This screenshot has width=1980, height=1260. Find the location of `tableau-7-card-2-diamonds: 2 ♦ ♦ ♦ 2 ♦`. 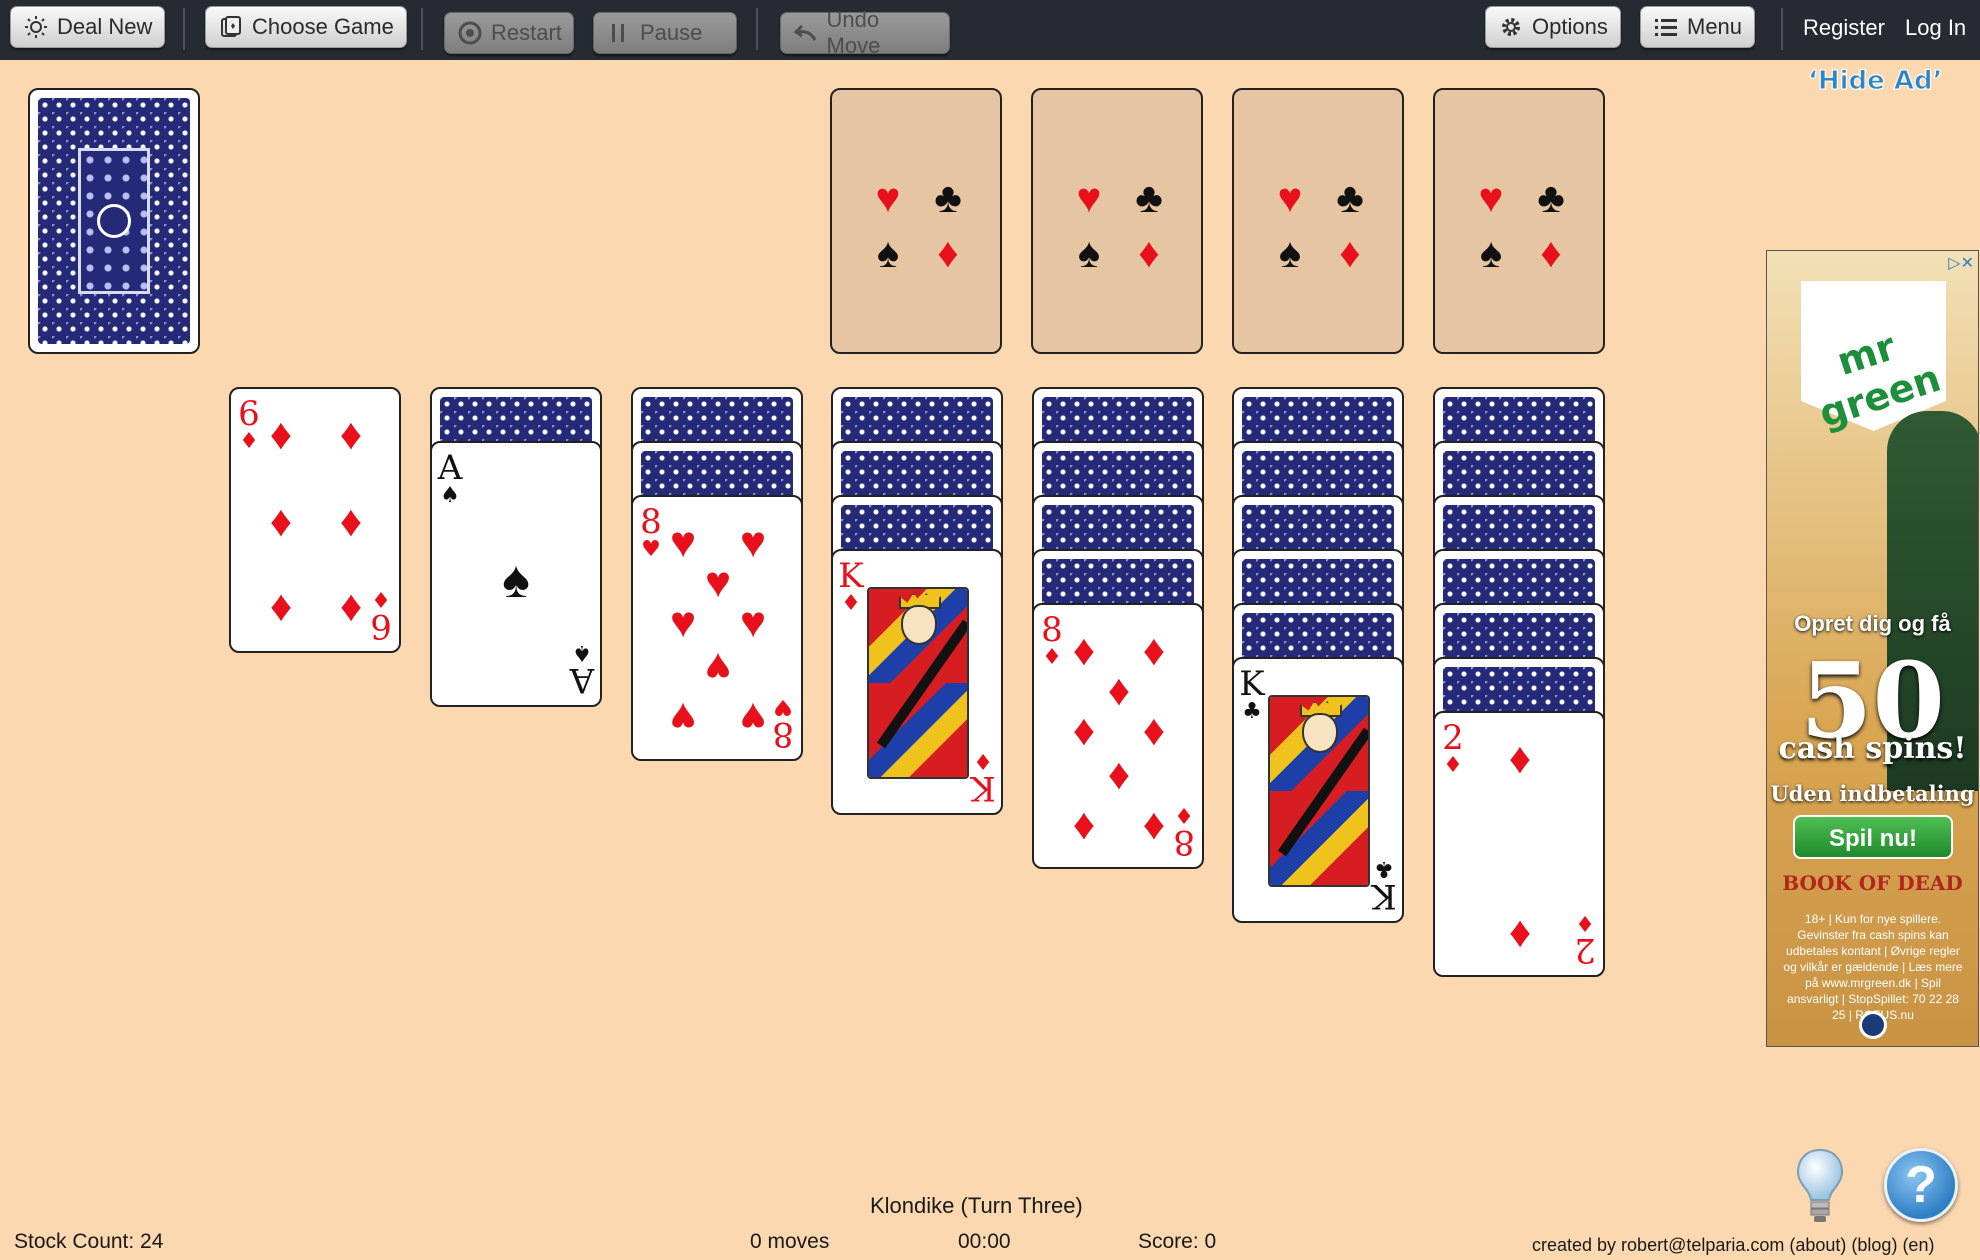

tableau-7-card-2-diamonds: 2 ♦ ♦ ♦ 2 ♦ is located at coordinates (1519, 844).